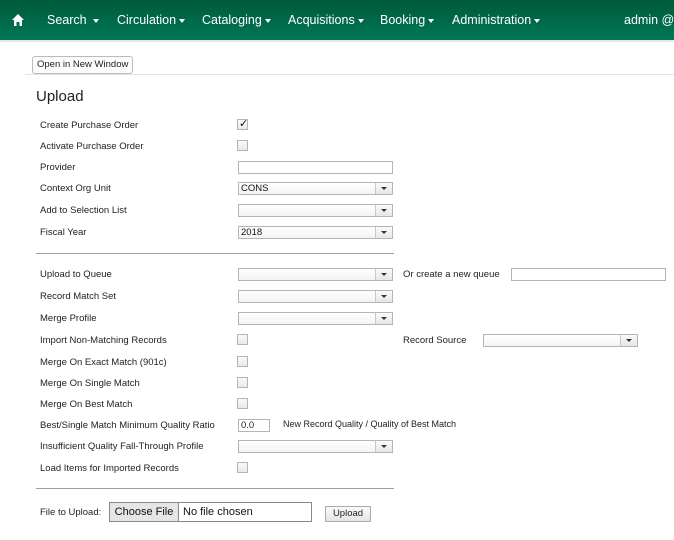  What do you see at coordinates (83, 210) in the screenshot?
I see `selection-list-label: Add to Selection List` at bounding box center [83, 210].